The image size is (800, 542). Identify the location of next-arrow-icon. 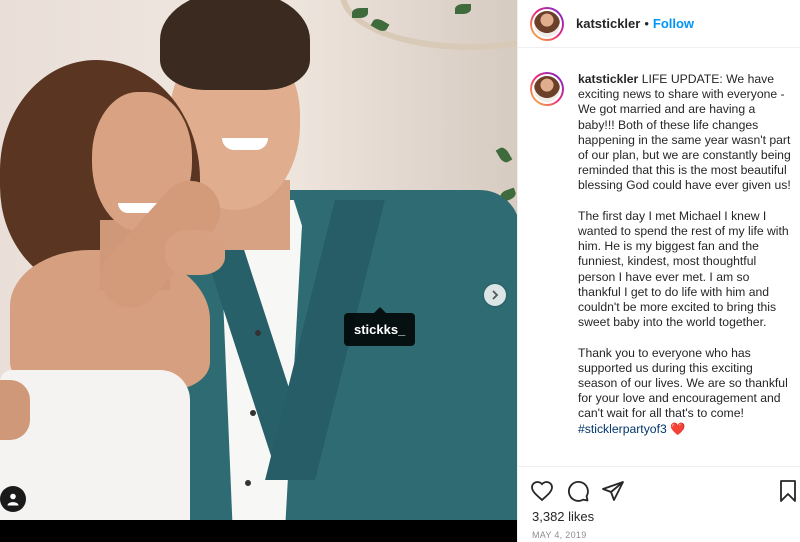
(495, 295).